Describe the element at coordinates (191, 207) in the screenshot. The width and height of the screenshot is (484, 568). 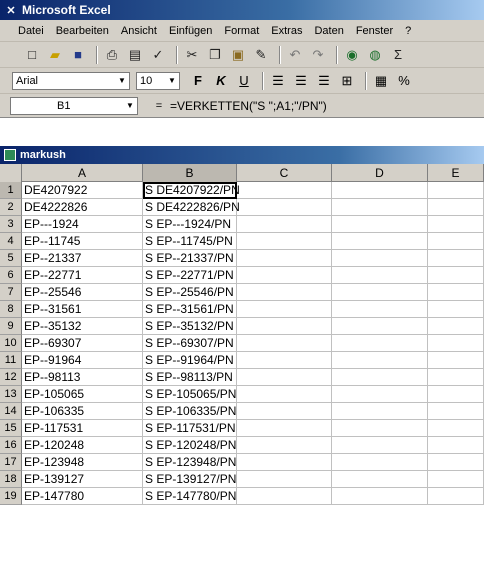
I see `cell-b: S DE4222826/PN` at that location.